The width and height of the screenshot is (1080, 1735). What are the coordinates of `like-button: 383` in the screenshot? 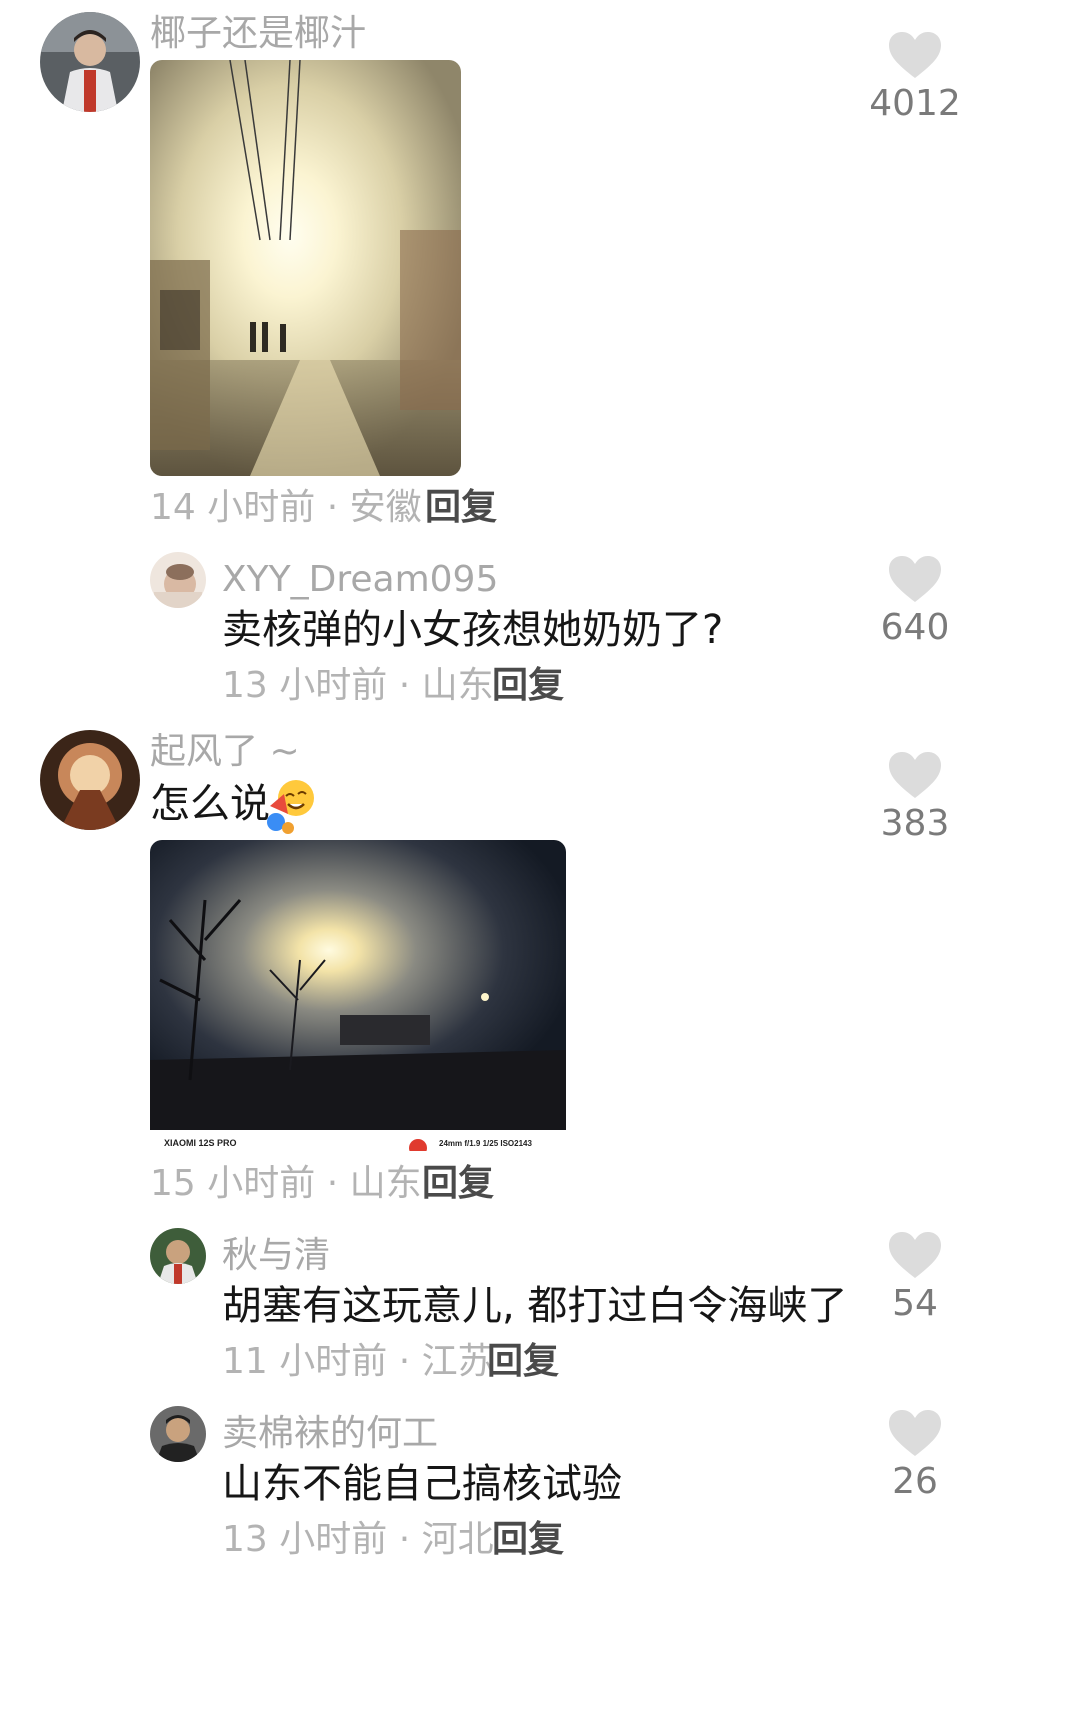 It's located at (915, 796).